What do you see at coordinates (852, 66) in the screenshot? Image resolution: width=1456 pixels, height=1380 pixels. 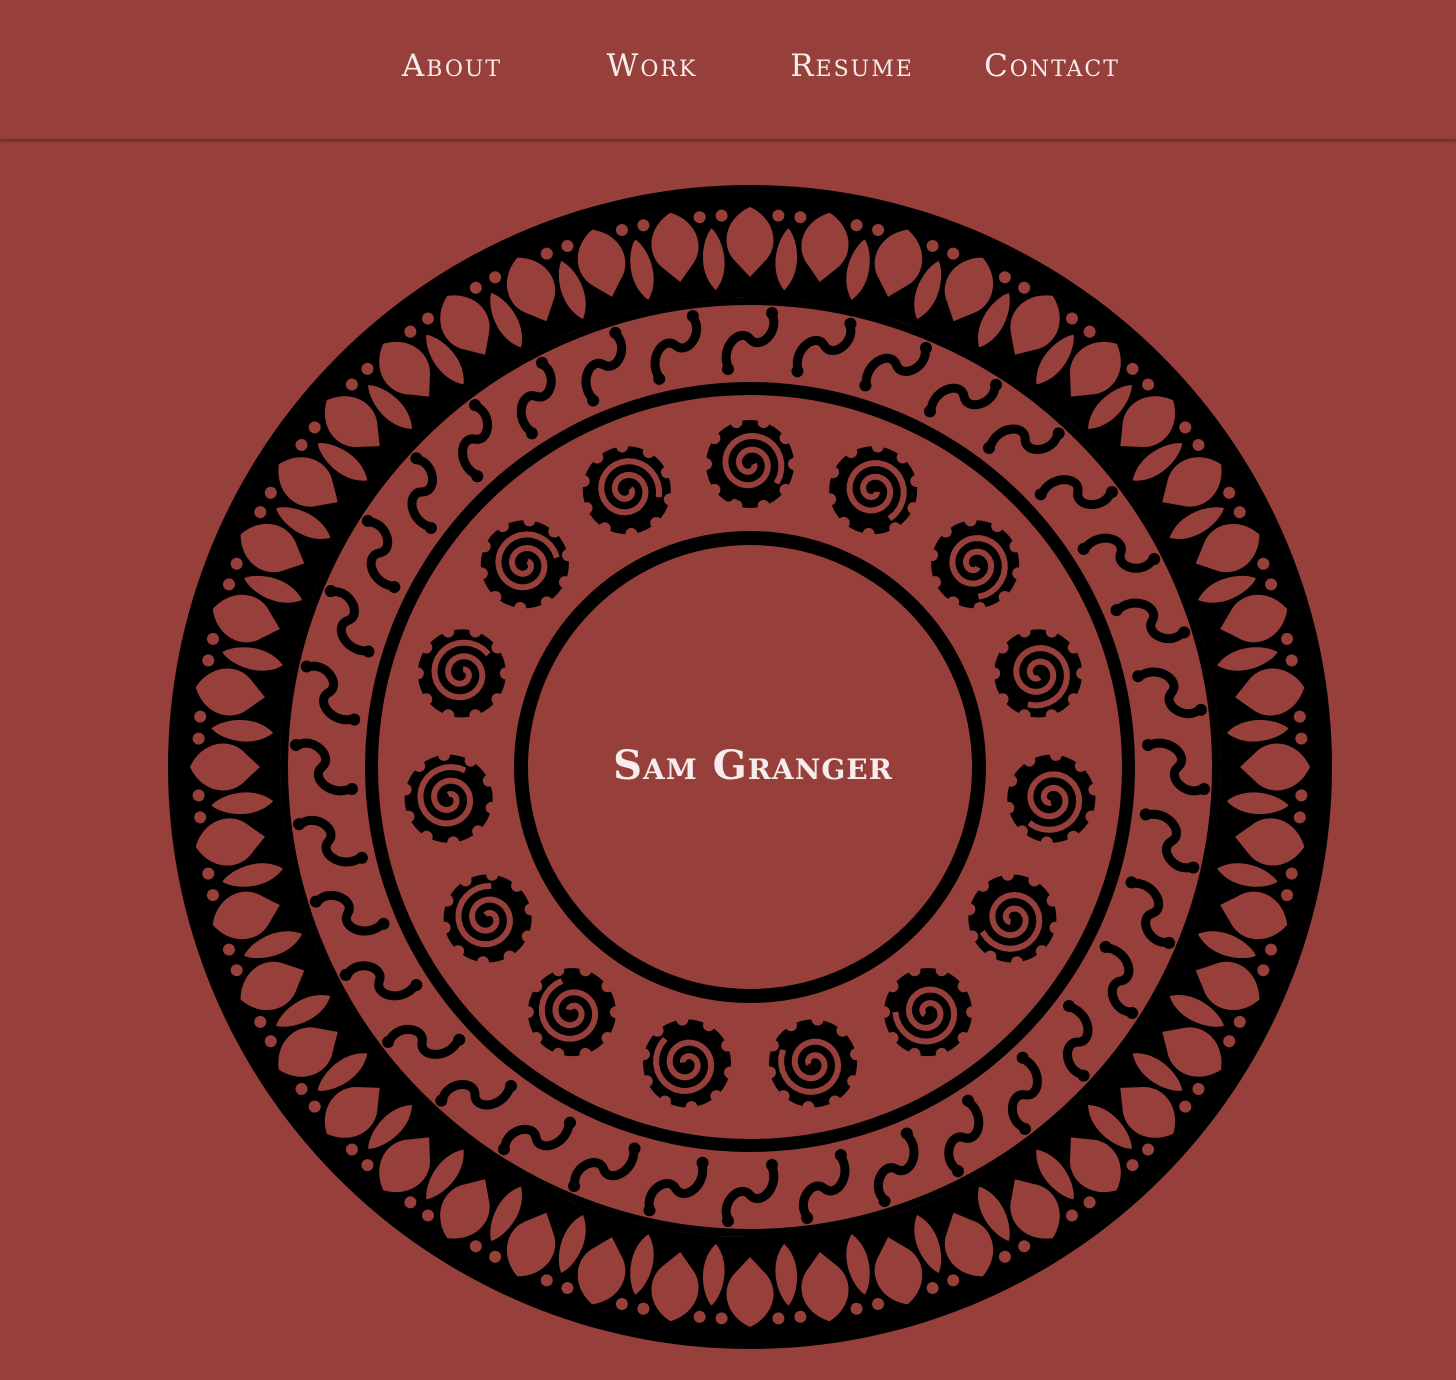 I see `nav-link-resume: Resume` at bounding box center [852, 66].